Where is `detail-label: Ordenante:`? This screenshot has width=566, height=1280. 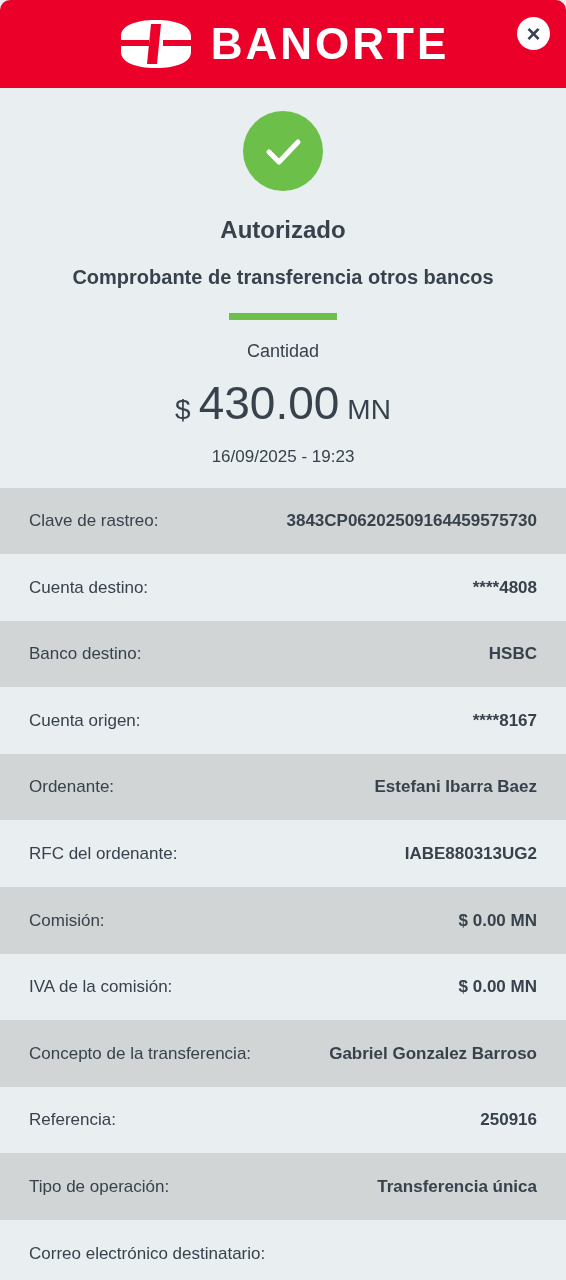
detail-label: Ordenante: is located at coordinates (72, 787).